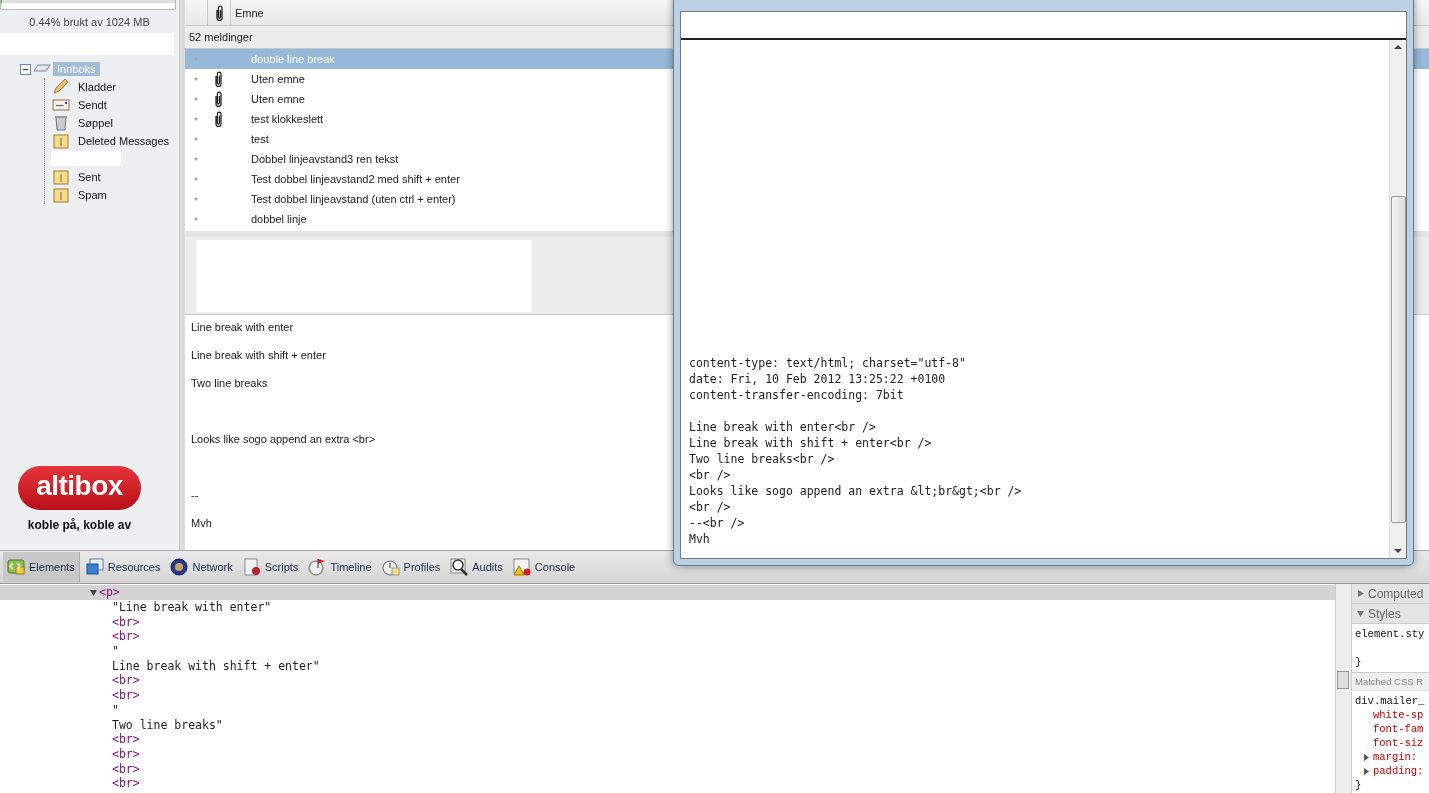 This screenshot has height=793, width=1429. Describe the element at coordinates (123, 567) in the screenshot. I see `devtools-tab: Resources` at that location.